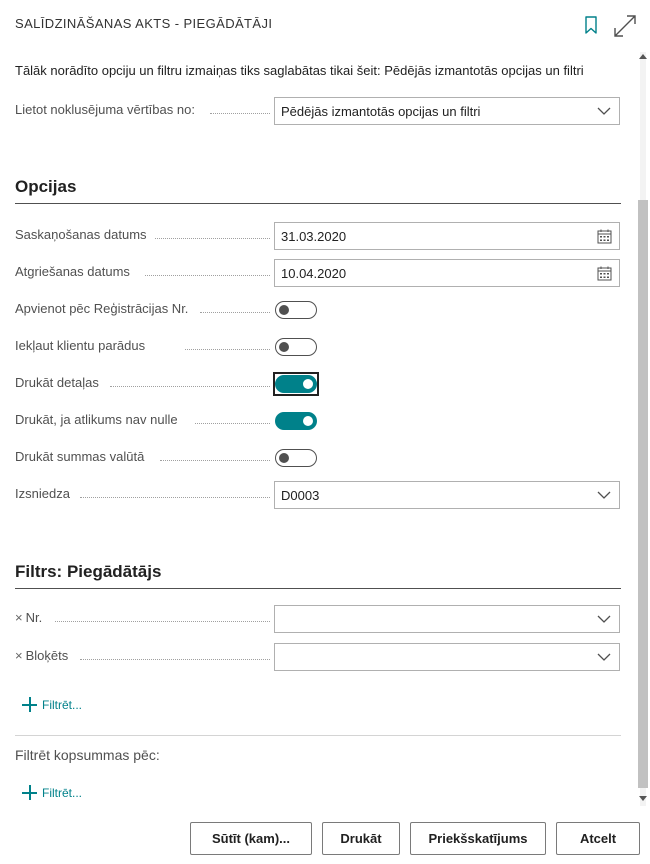 This screenshot has width=650, height=864. I want to click on defaults-label: Lietot noklusējuma vērtības no:, so click(107, 109).